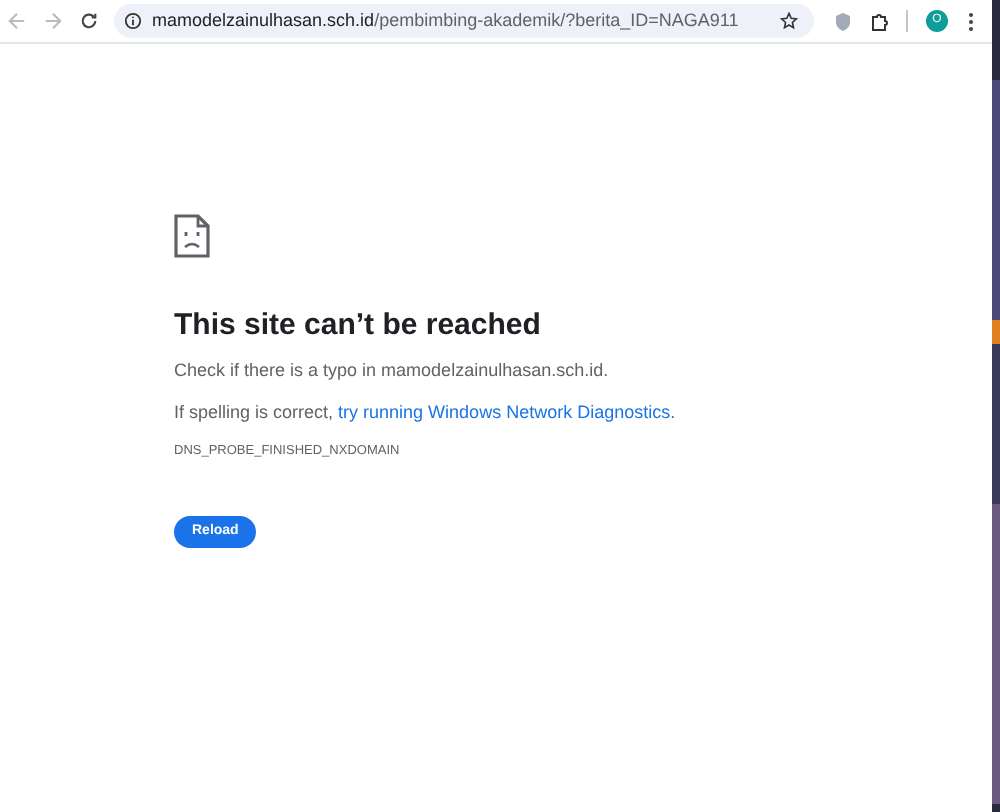 The image size is (1000, 812). I want to click on error-message: Check if there is a typo in mamodelzainulhasan.sch.id., so click(391, 370).